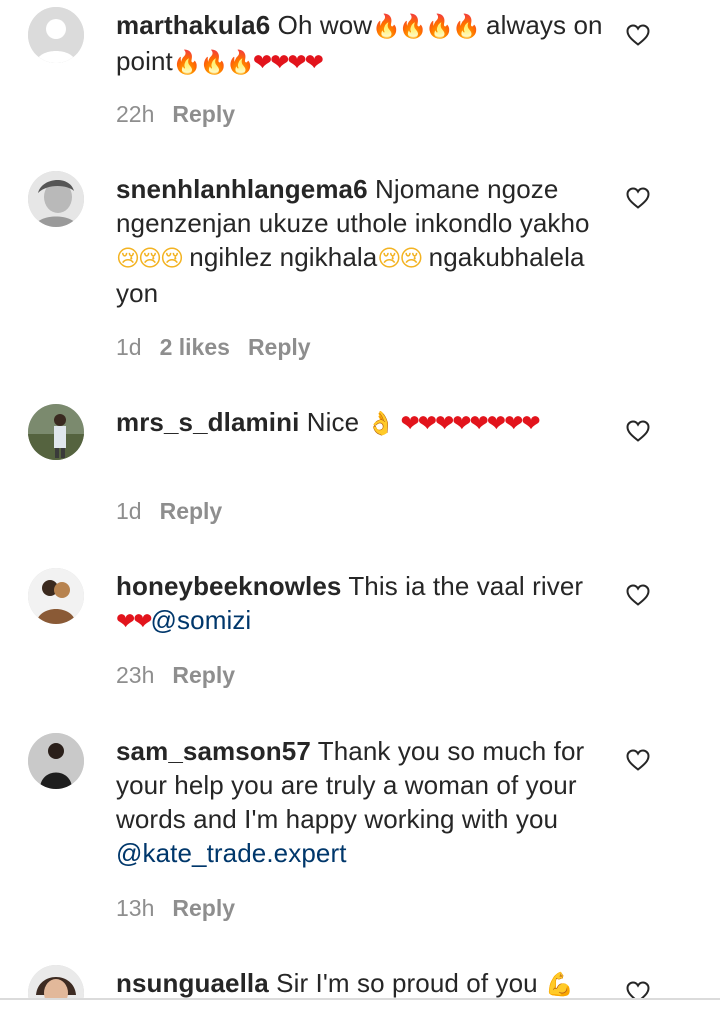  I want to click on comment-text: Sir I'm so proud of you, so click(407, 983).